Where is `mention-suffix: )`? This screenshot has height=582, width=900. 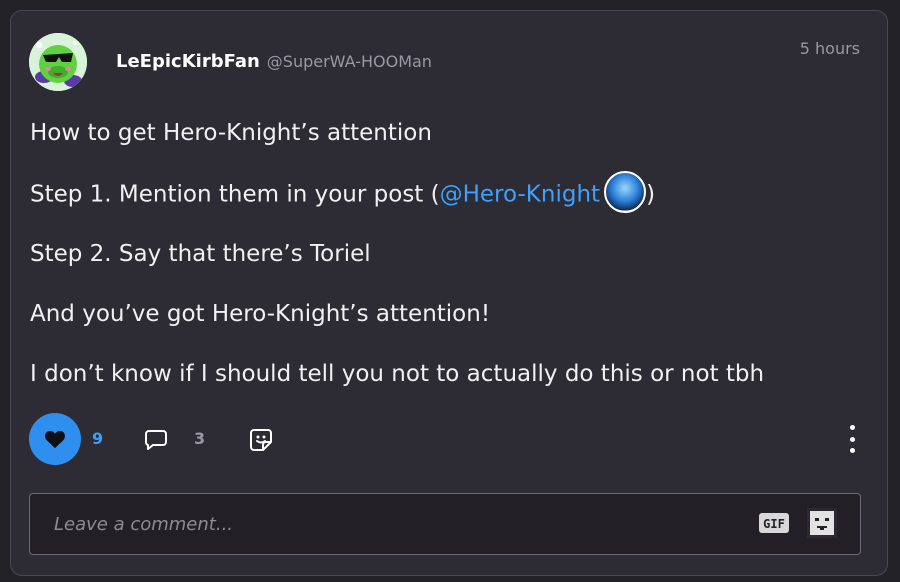 mention-suffix: ) is located at coordinates (651, 194).